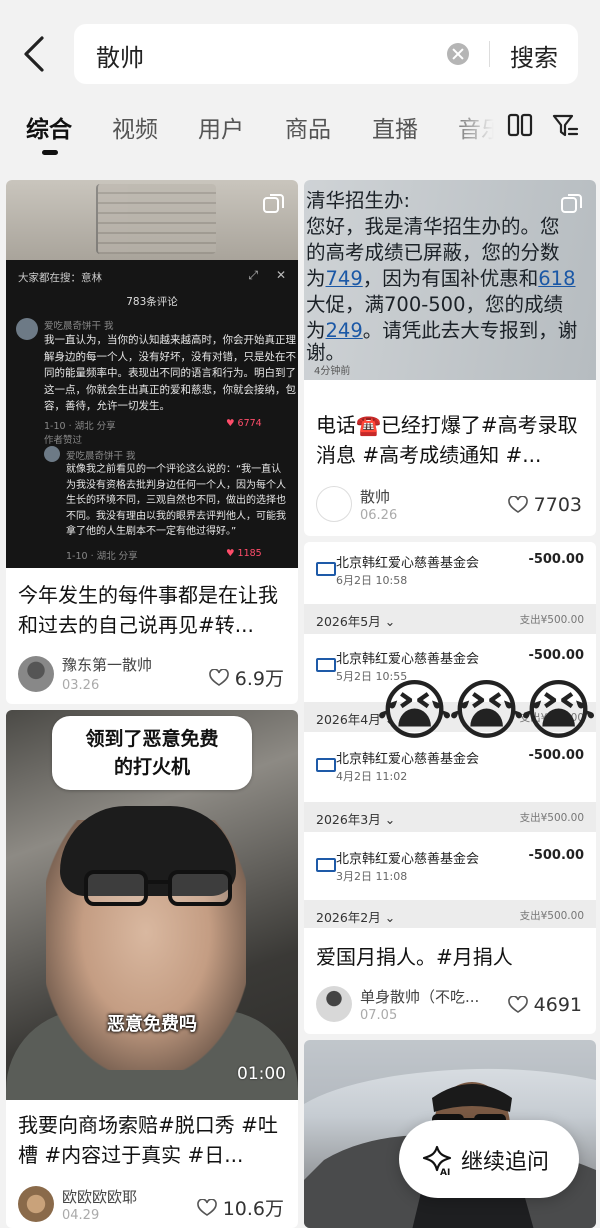 The height and width of the screenshot is (1228, 600). I want to click on header: 散帅 搜索 综合 视频 用户 商品 直播 音乐, so click(300, 87).